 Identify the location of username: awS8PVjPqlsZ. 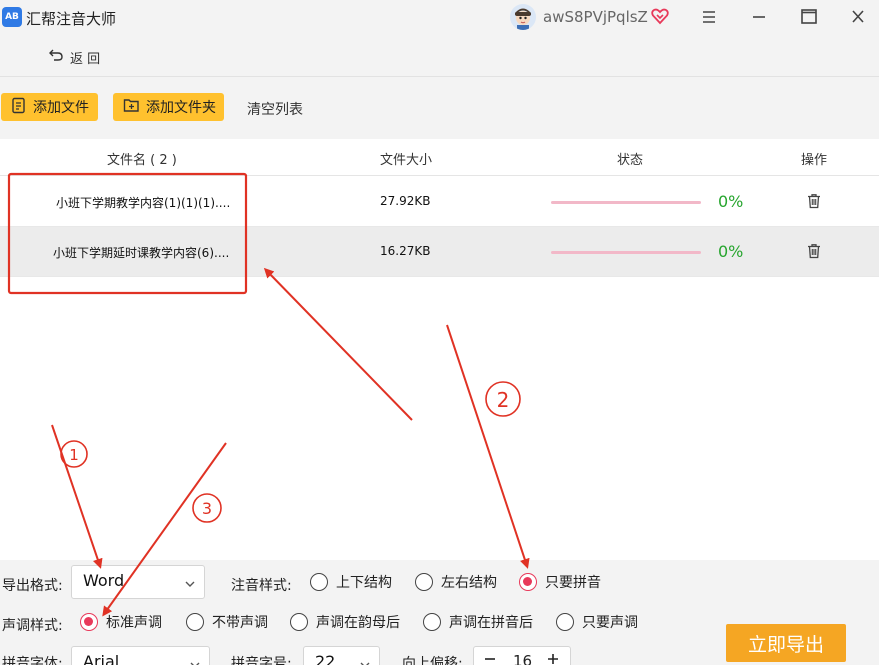
(595, 17).